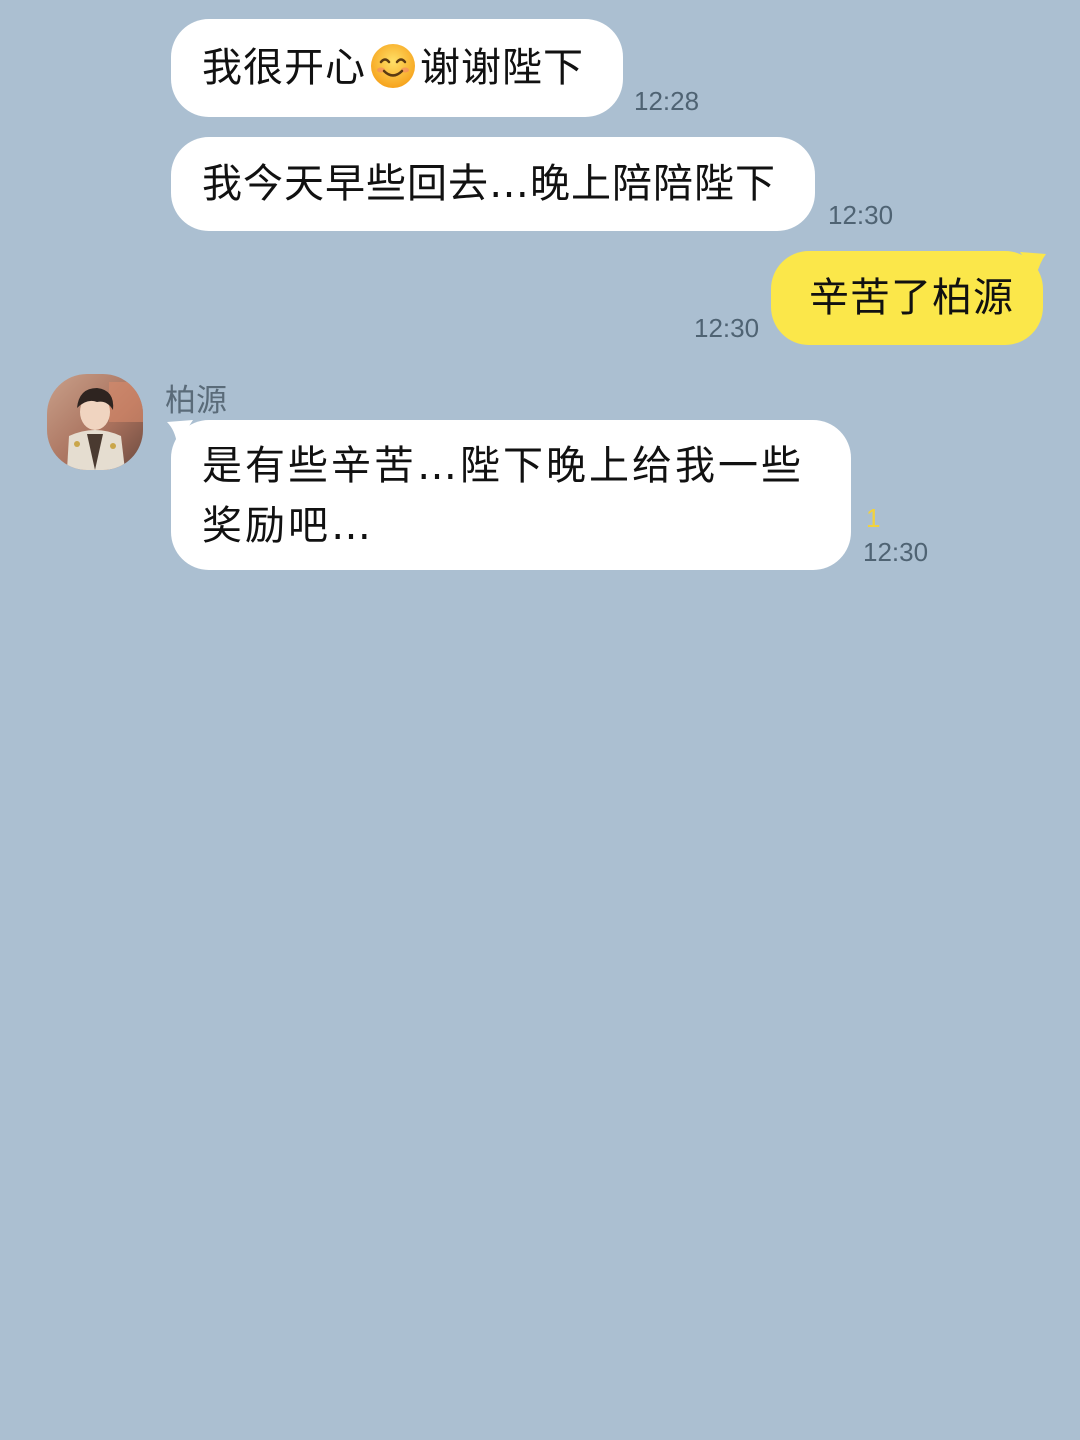 The width and height of the screenshot is (1080, 1440). I want to click on message-time-2: 12:30, so click(861, 215).